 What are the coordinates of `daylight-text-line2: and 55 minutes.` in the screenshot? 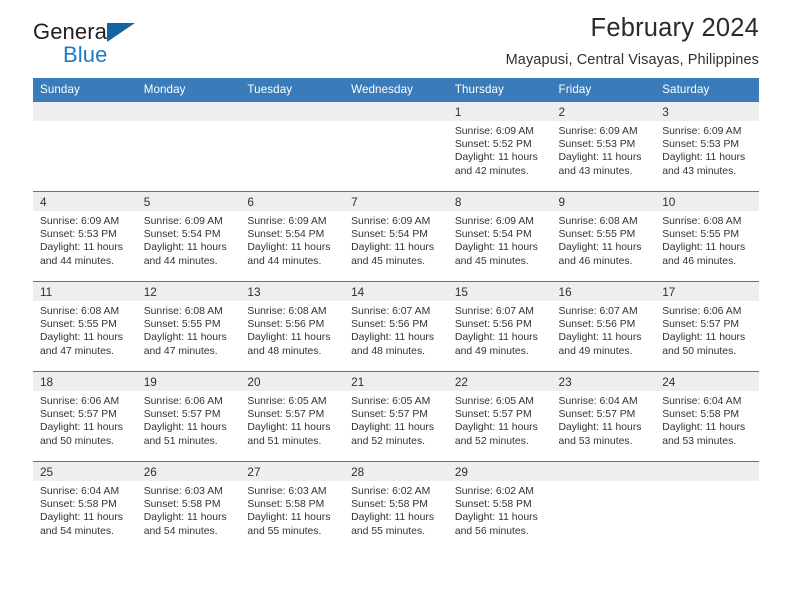 It's located at (388, 531).